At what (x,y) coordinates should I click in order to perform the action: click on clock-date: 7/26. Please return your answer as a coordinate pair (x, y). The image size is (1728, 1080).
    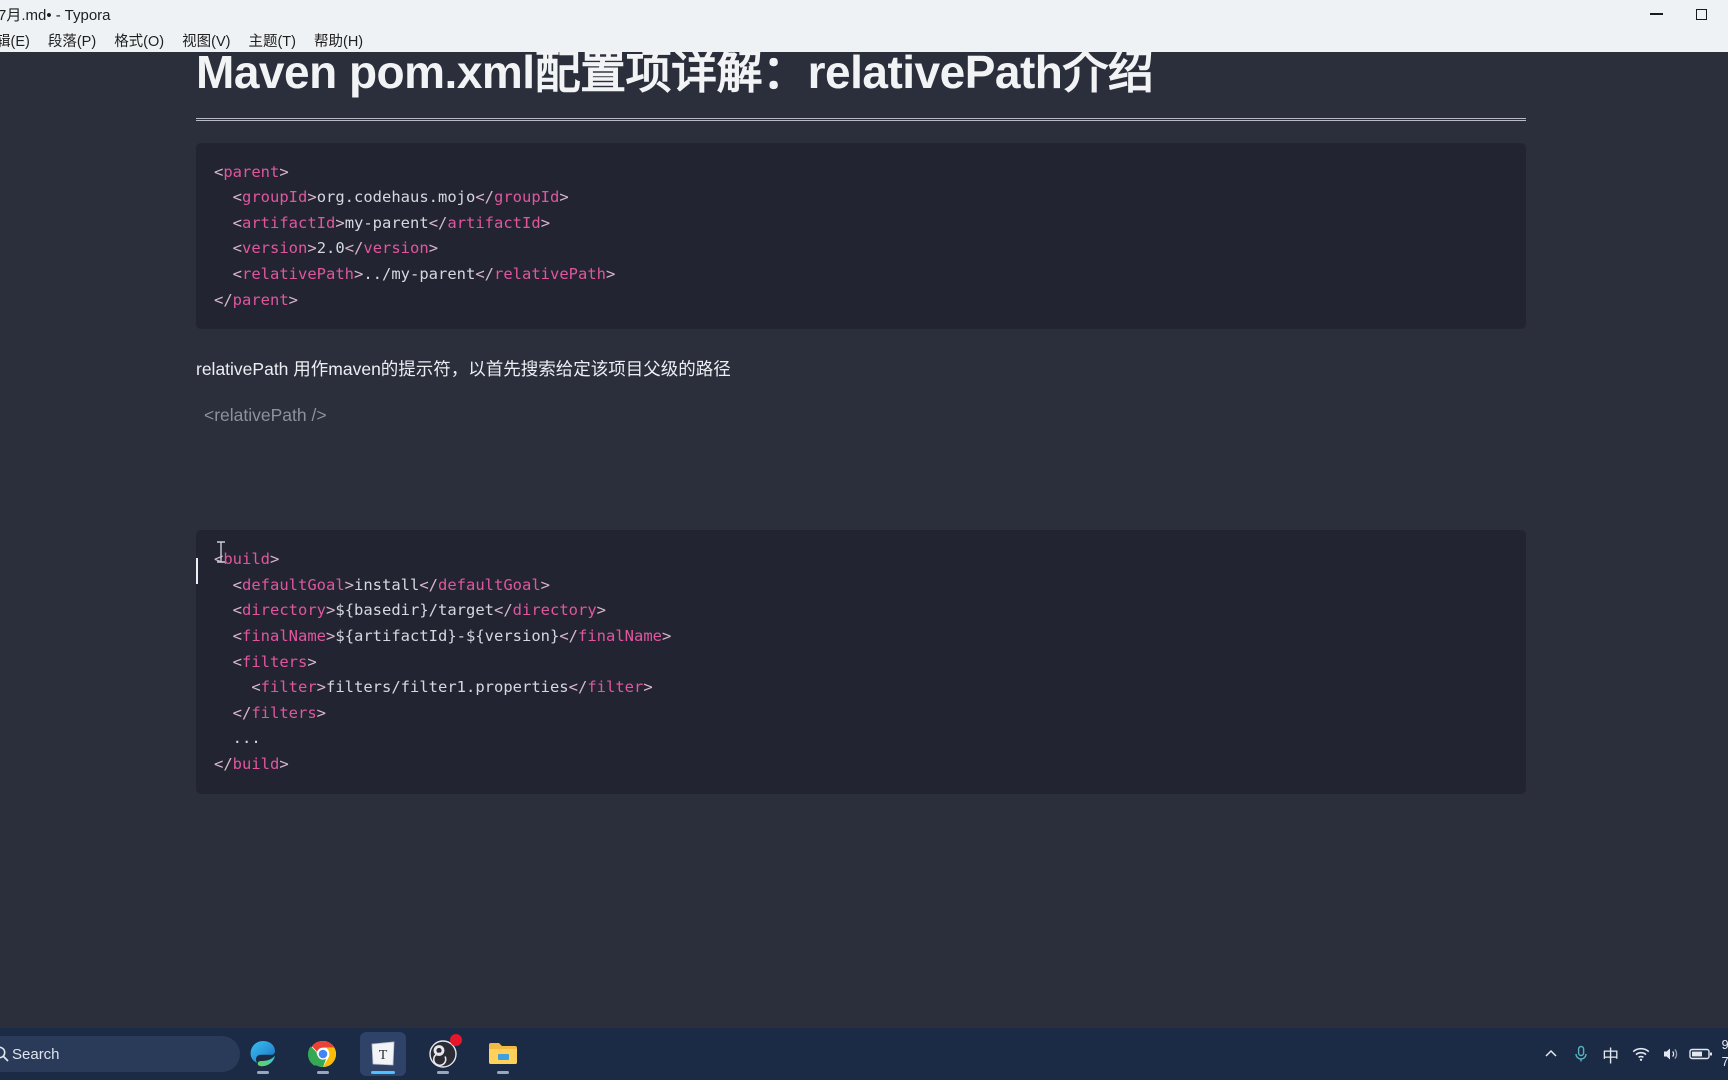
    Looking at the image, I should click on (1724, 1062).